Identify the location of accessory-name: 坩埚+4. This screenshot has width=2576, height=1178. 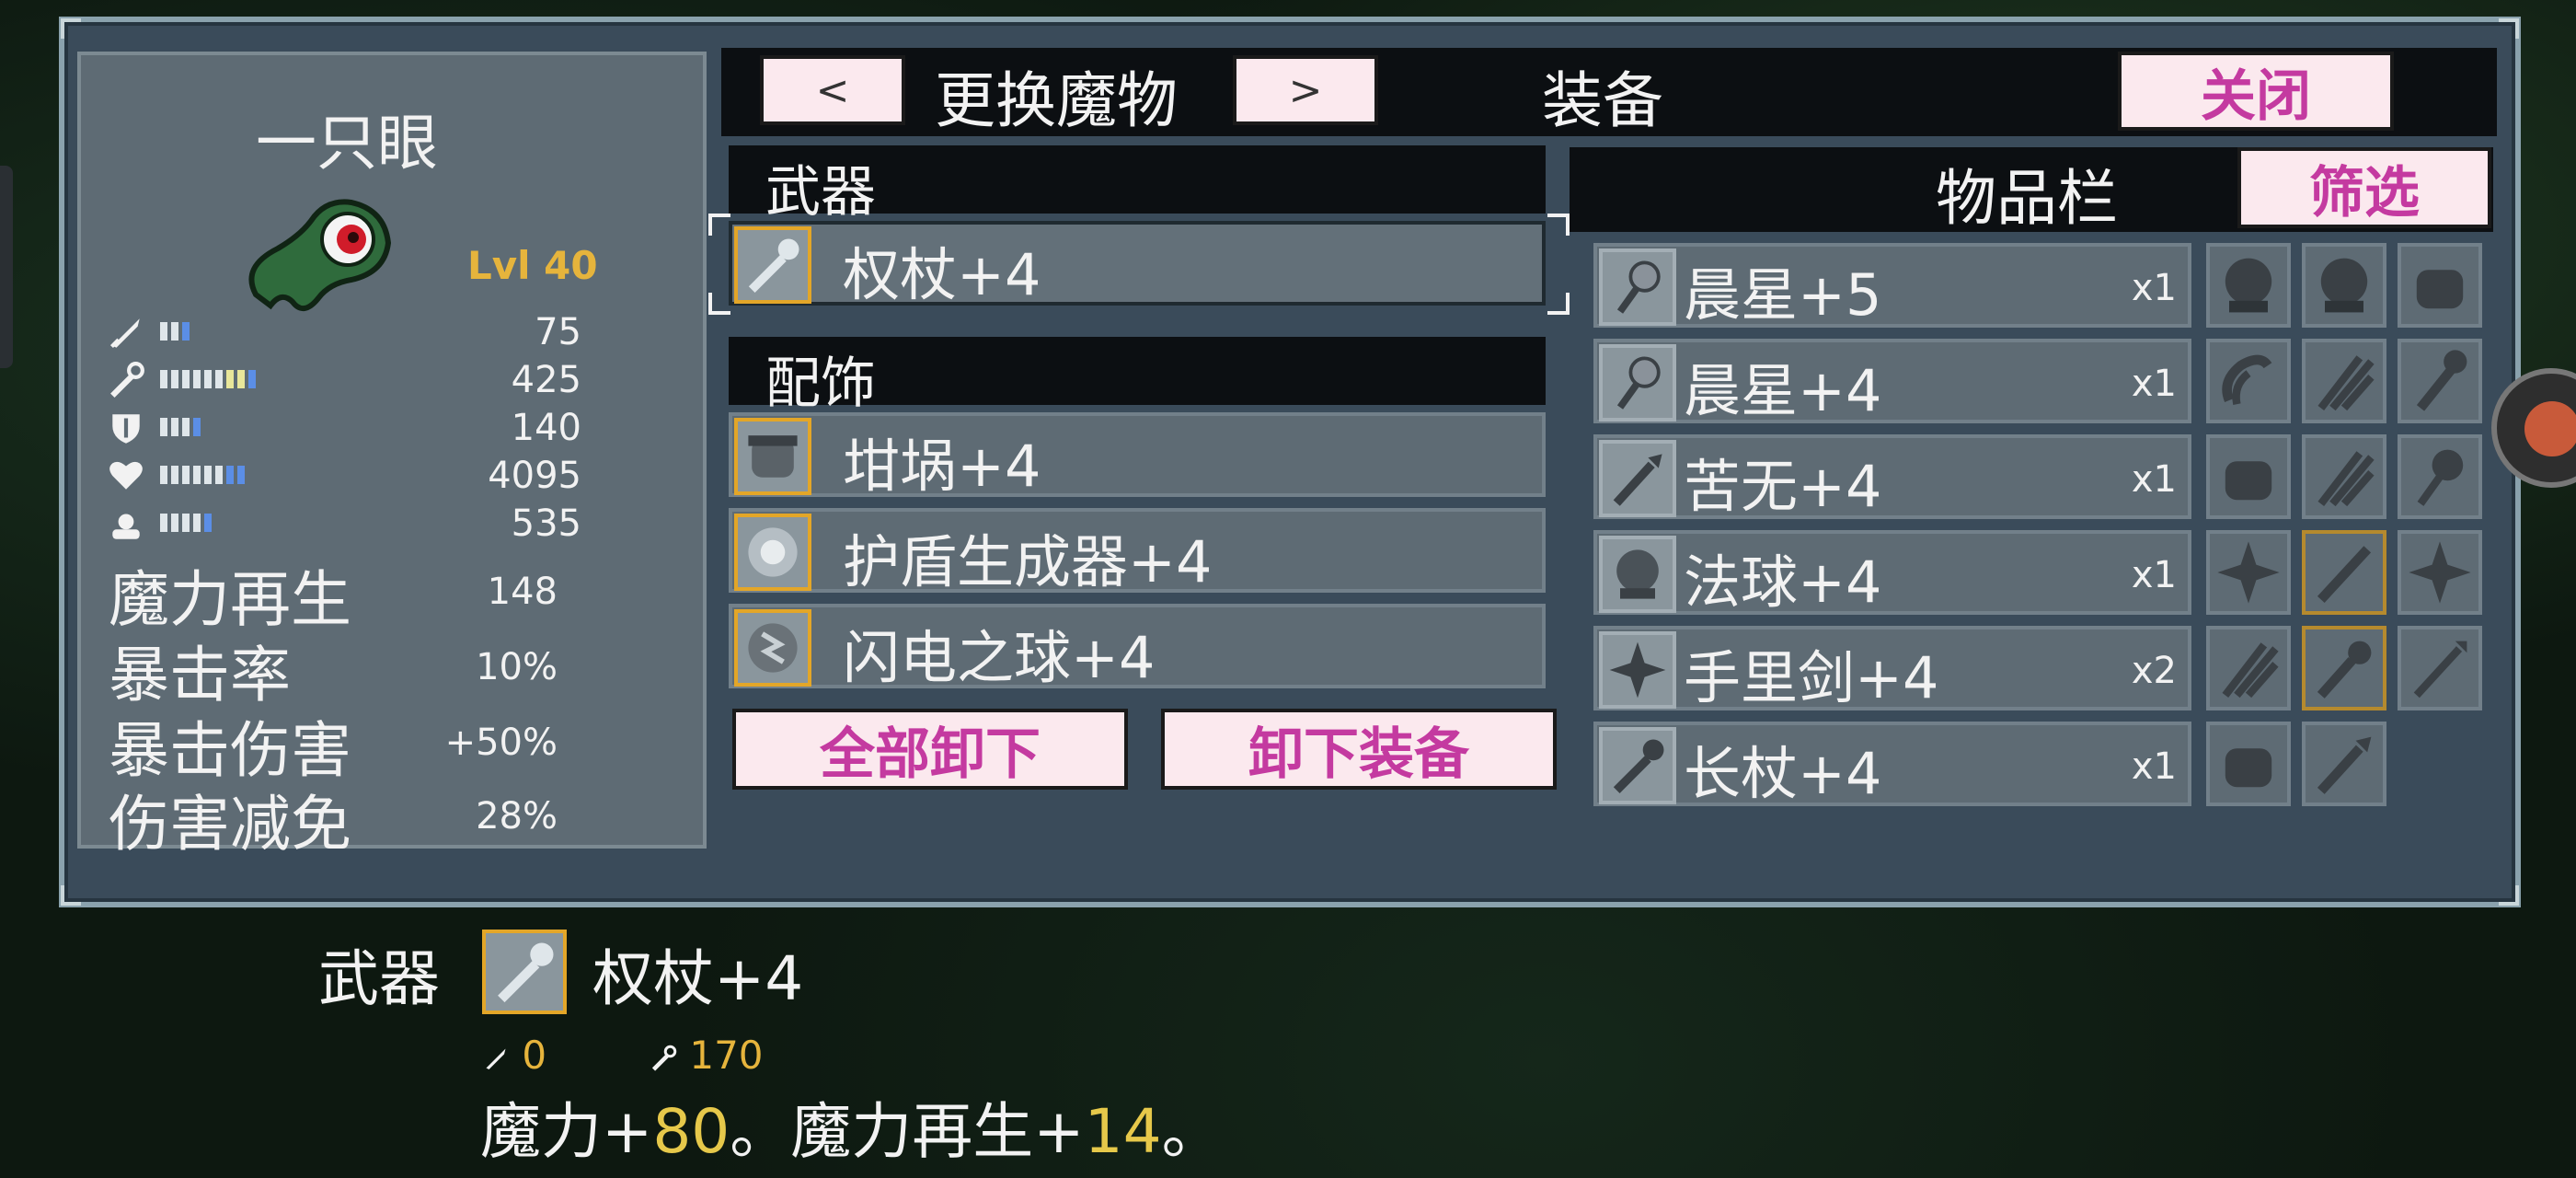
(942, 466).